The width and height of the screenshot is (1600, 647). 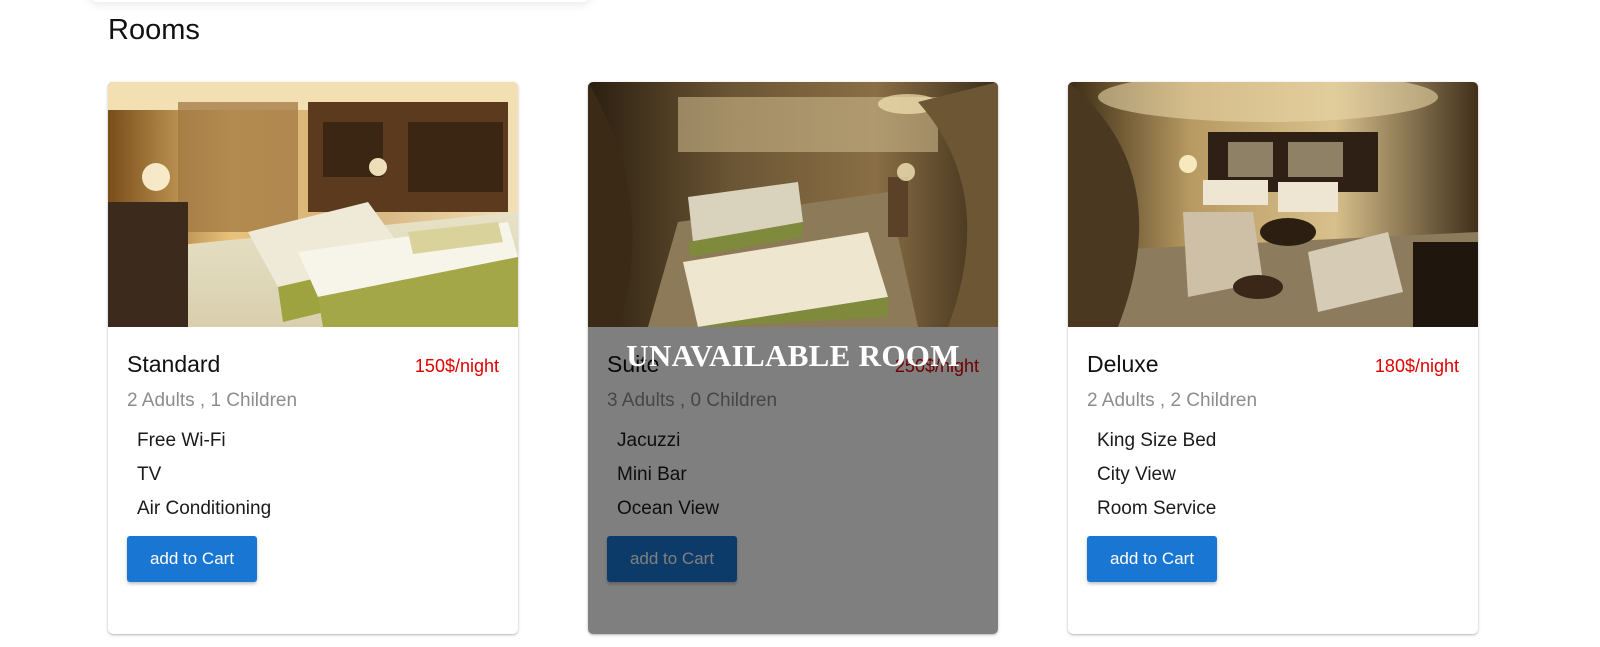 What do you see at coordinates (174, 364) in the screenshot?
I see `room-name: Standard` at bounding box center [174, 364].